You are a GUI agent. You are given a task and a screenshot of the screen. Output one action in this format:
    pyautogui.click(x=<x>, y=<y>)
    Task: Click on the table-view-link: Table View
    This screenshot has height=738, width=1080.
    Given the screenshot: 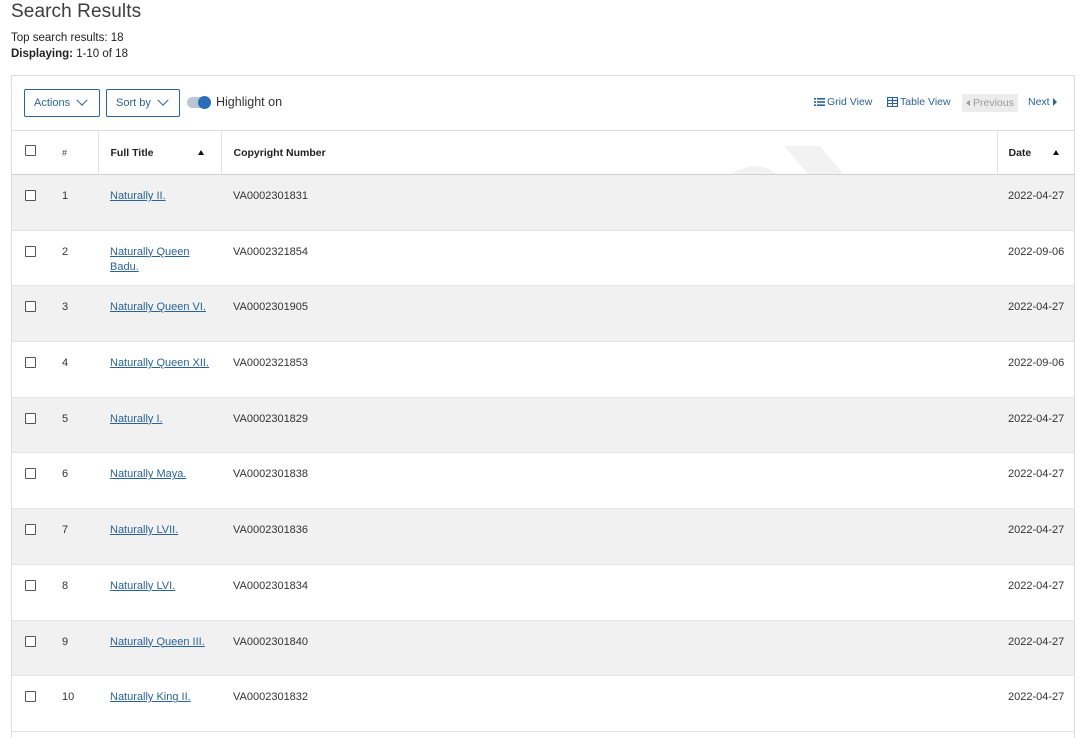 What is the action you would take?
    pyautogui.click(x=919, y=102)
    